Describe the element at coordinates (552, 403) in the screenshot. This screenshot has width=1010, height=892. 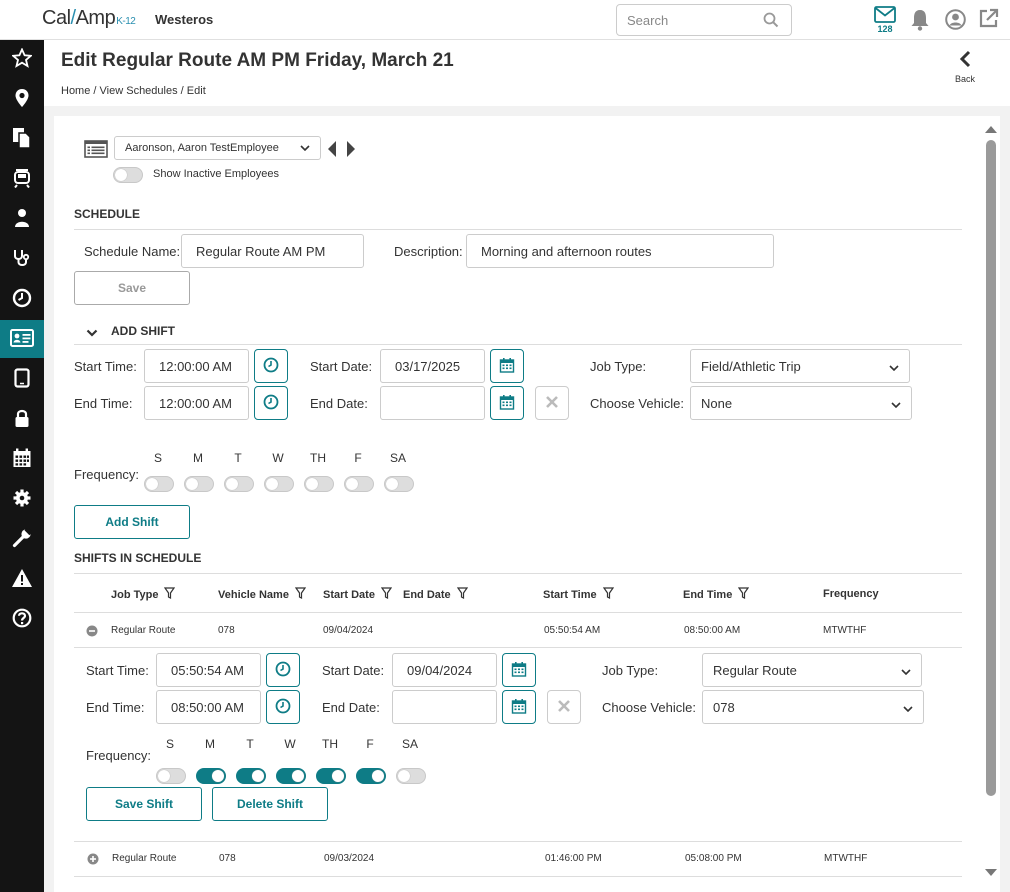
I see `clear-end-date-button` at that location.